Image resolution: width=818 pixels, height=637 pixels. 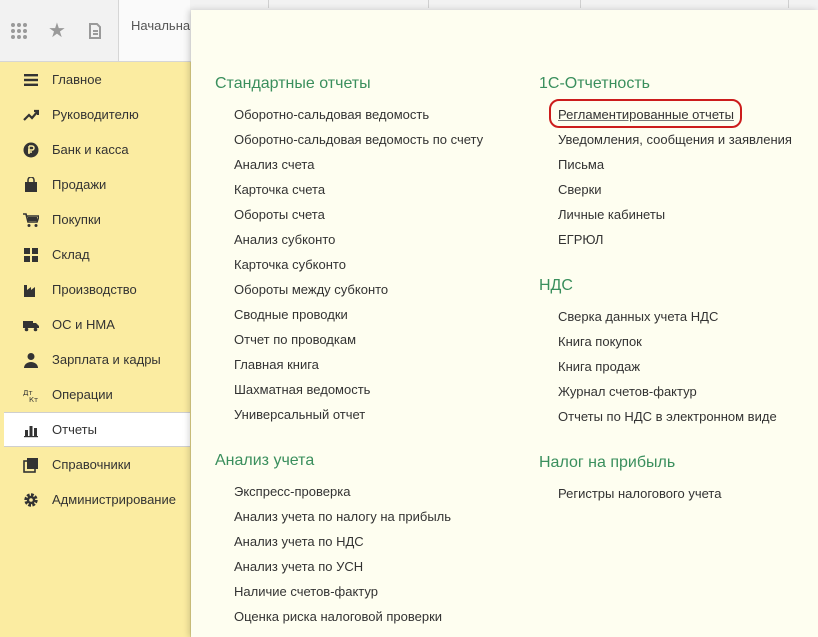 I want to click on report-link: Сверки, so click(x=580, y=189).